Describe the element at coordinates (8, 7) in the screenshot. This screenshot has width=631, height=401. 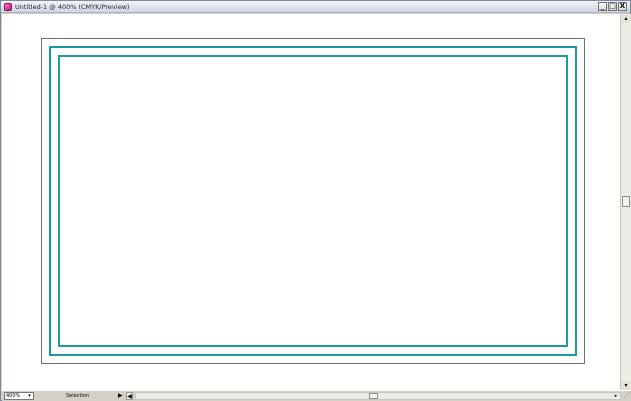
I see `app-icon` at that location.